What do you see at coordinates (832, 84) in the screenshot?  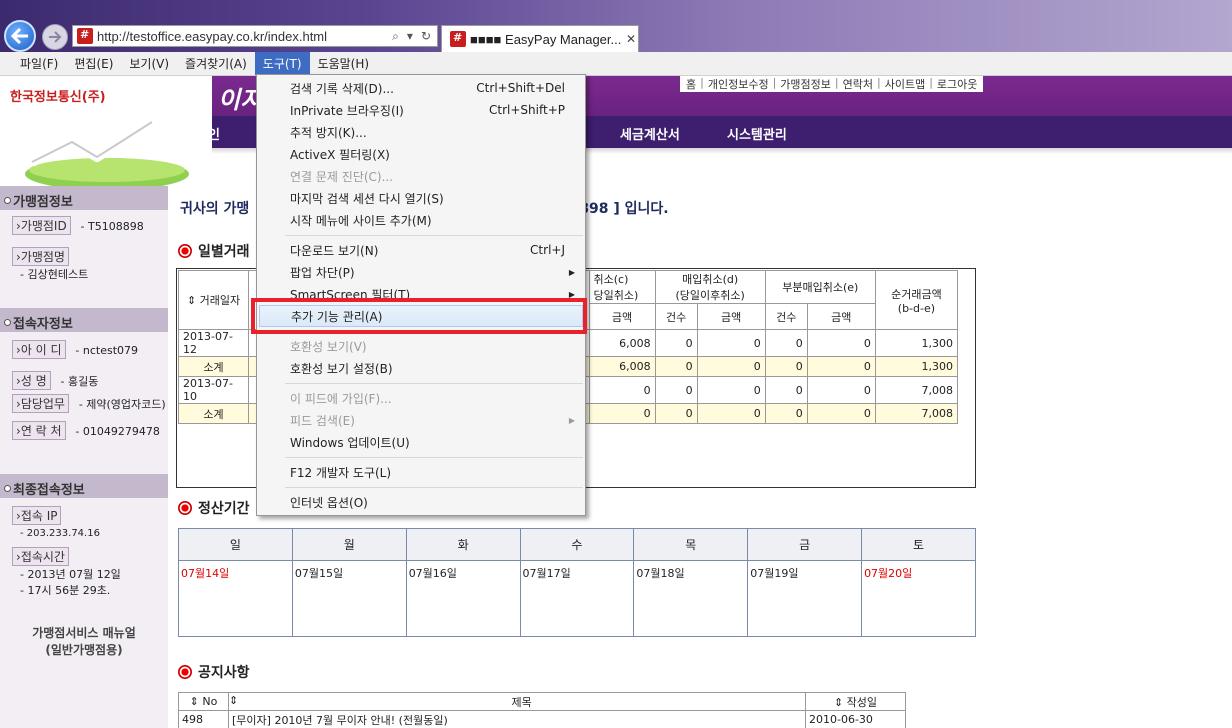 I see `top-links: 홈 | 개인정보수정 | 가맹점정보 | 연락처 | 사이트맵 | 로그아웃` at bounding box center [832, 84].